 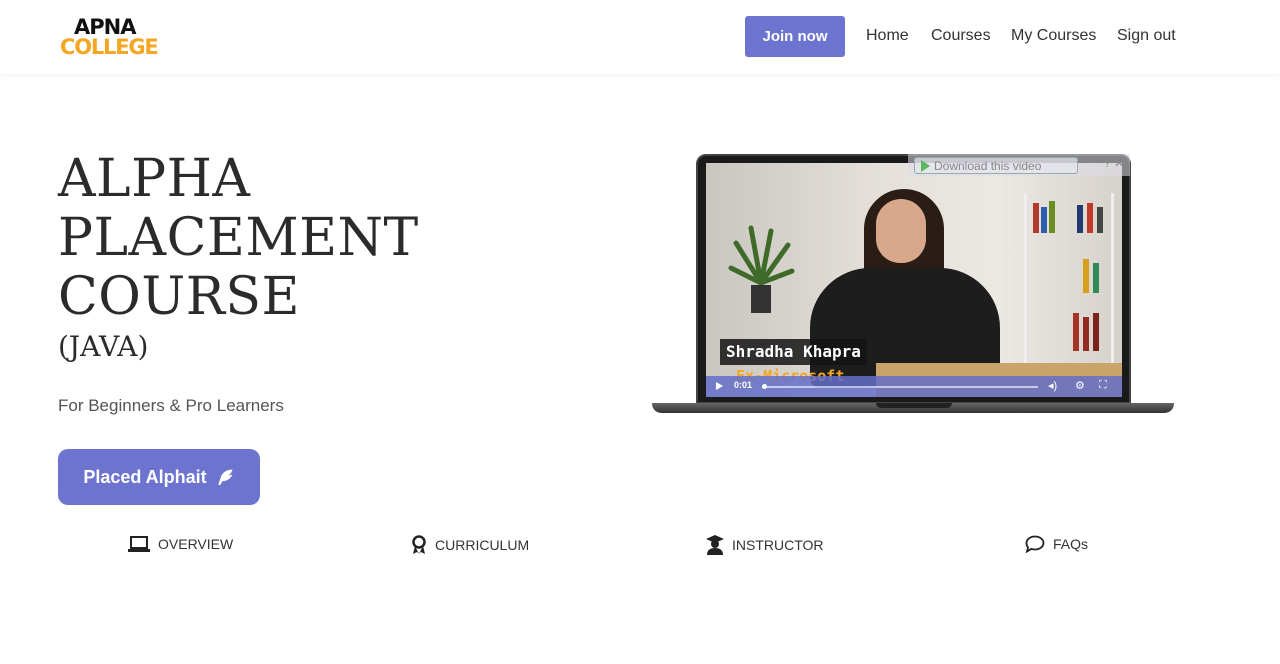 I want to click on tab-label: CURRICULUM, so click(x=482, y=545).